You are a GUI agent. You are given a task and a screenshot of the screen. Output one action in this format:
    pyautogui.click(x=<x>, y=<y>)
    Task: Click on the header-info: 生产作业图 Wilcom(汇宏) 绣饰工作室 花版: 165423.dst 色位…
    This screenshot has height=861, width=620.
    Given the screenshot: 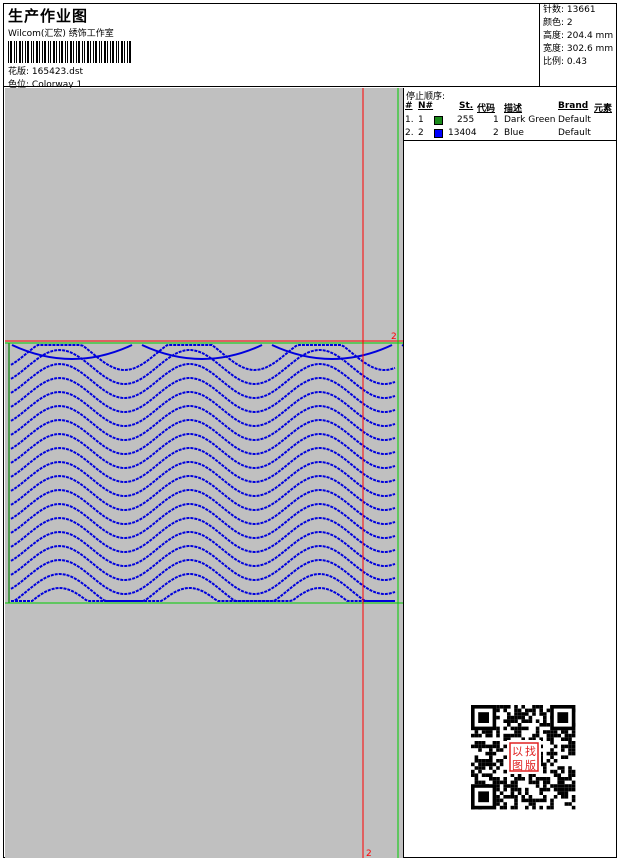 What is the action you would take?
    pyautogui.click(x=271, y=47)
    